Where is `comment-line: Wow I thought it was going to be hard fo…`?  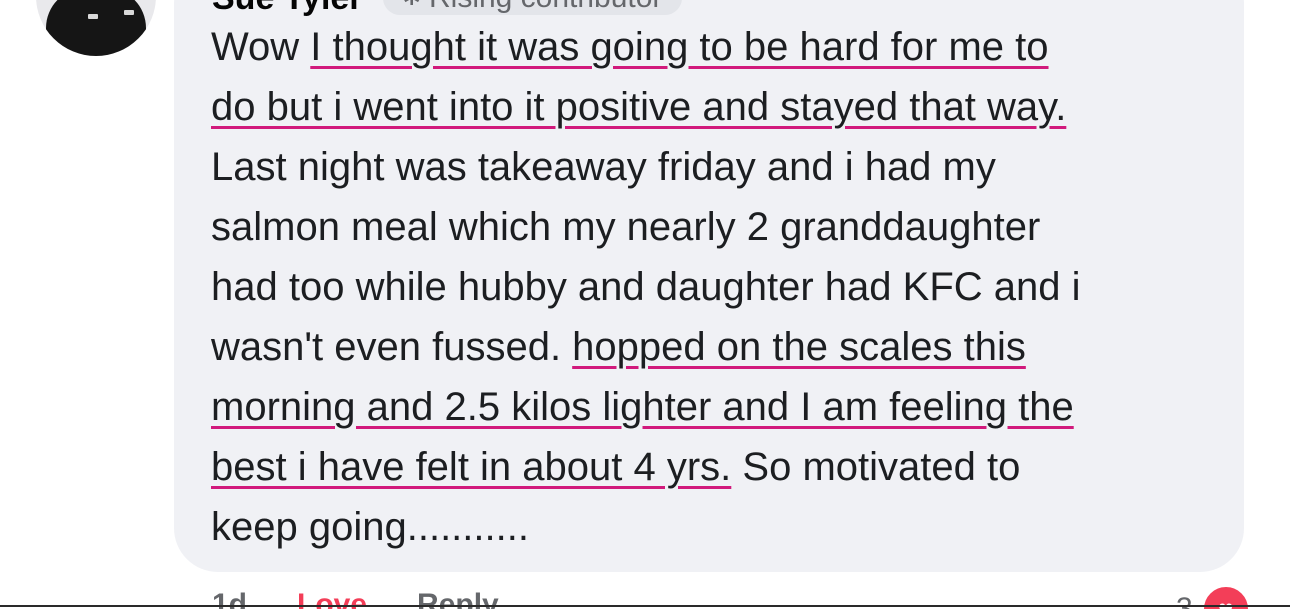
comment-line: Wow I thought it was going to be hard fo… is located at coordinates (716, 47).